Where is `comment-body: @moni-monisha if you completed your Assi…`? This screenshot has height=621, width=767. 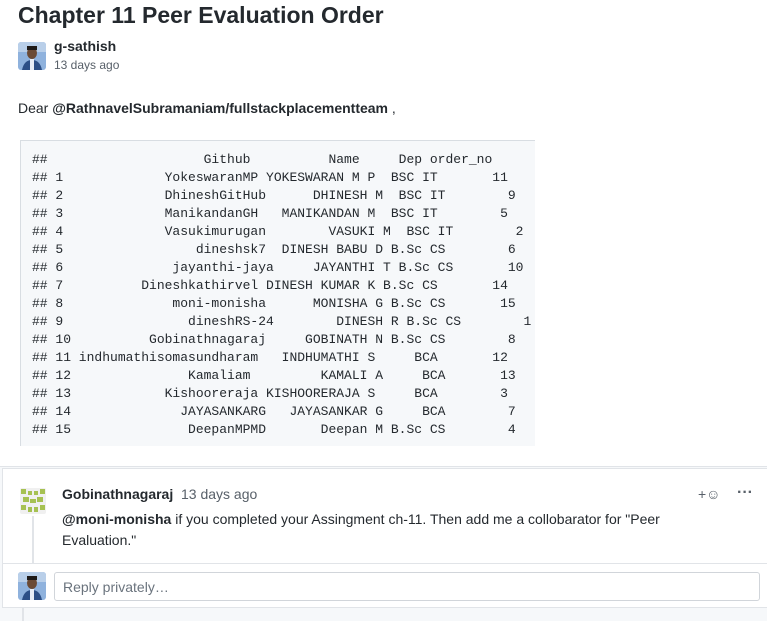 comment-body: @moni-monisha if you completed your Assi… is located at coordinates (387, 530).